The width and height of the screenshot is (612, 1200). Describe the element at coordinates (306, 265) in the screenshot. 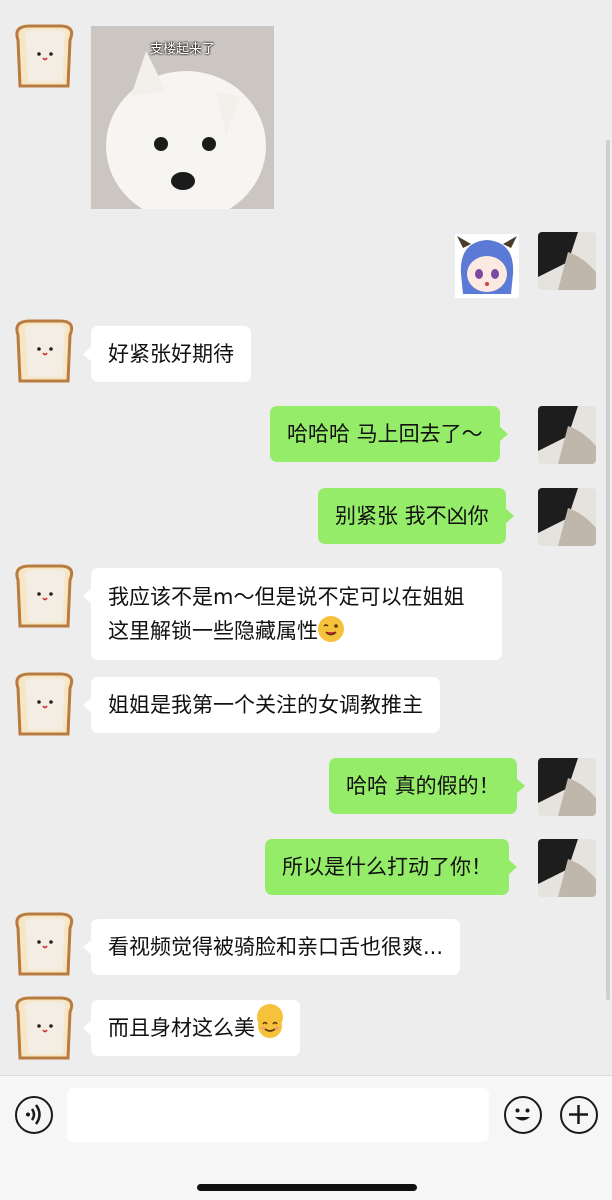

I see `message-row` at that location.